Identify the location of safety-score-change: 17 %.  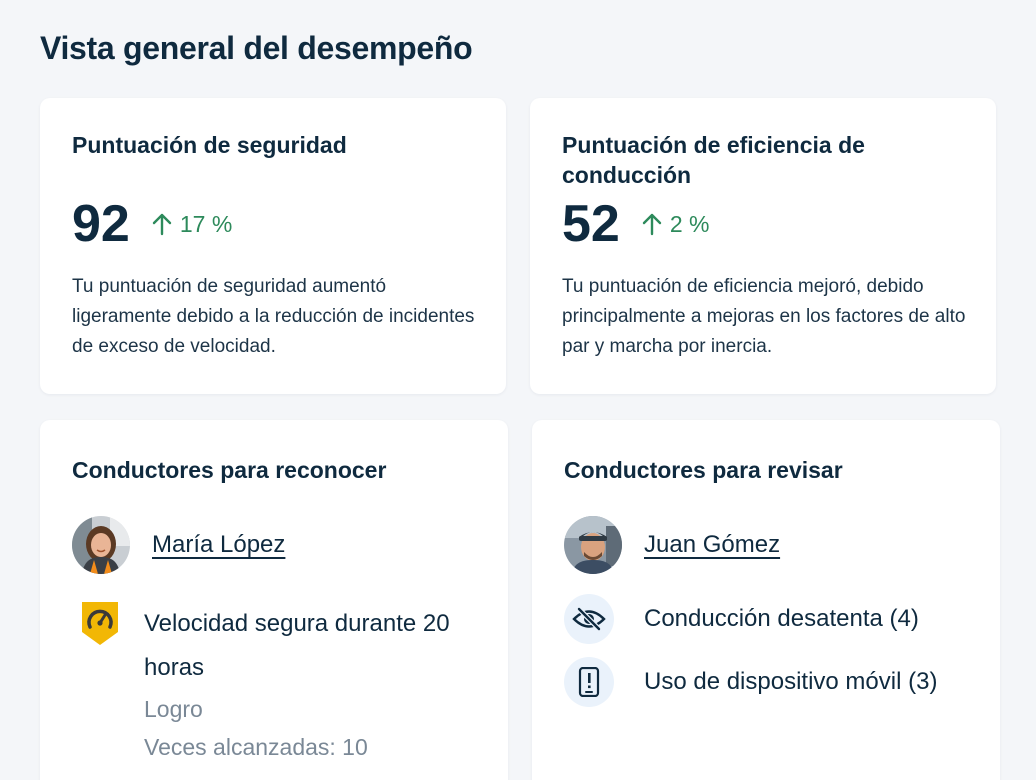
(206, 223).